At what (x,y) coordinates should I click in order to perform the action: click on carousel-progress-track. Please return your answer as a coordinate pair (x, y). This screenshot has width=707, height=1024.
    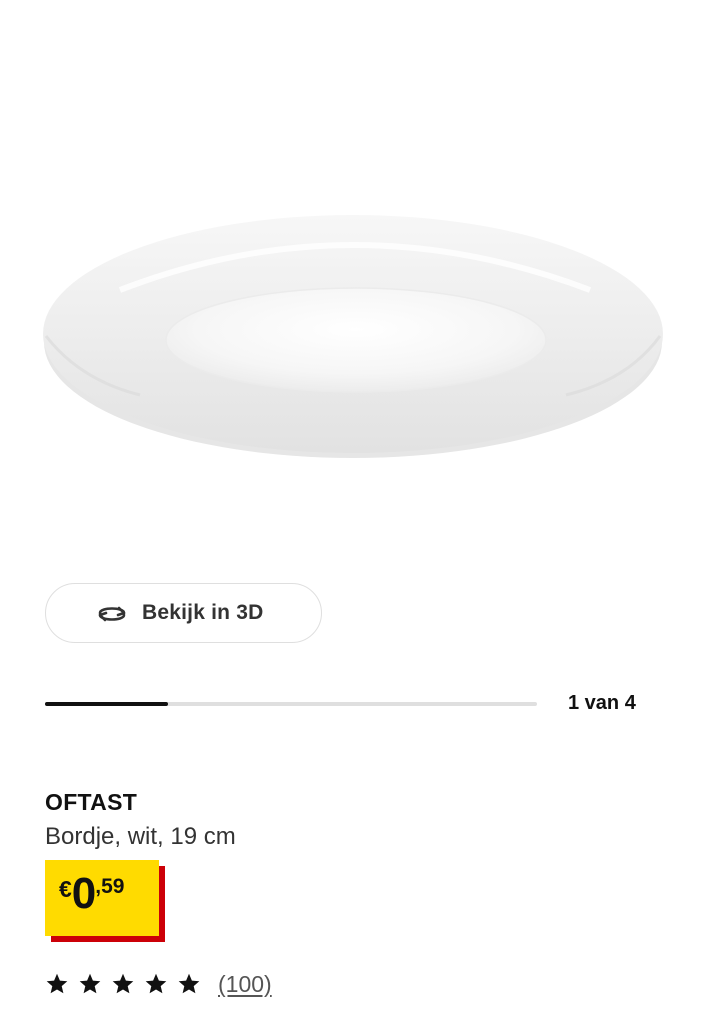
    Looking at the image, I should click on (291, 704).